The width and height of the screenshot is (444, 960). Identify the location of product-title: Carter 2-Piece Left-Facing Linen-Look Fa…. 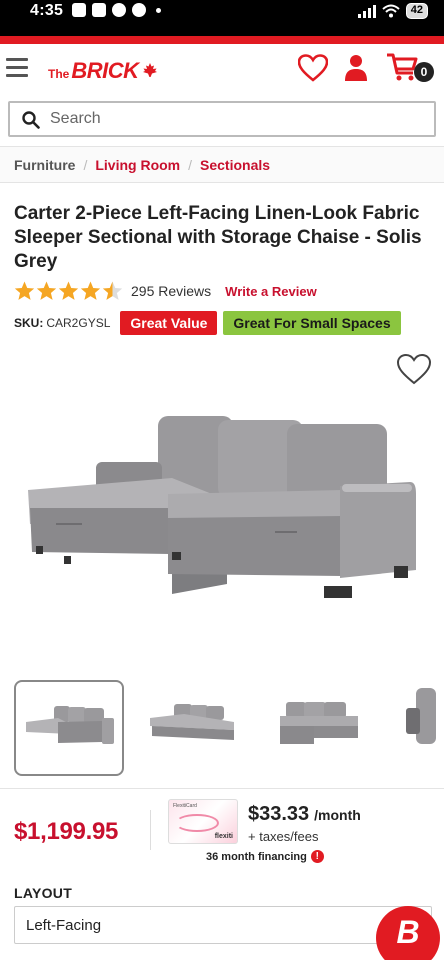
(218, 237).